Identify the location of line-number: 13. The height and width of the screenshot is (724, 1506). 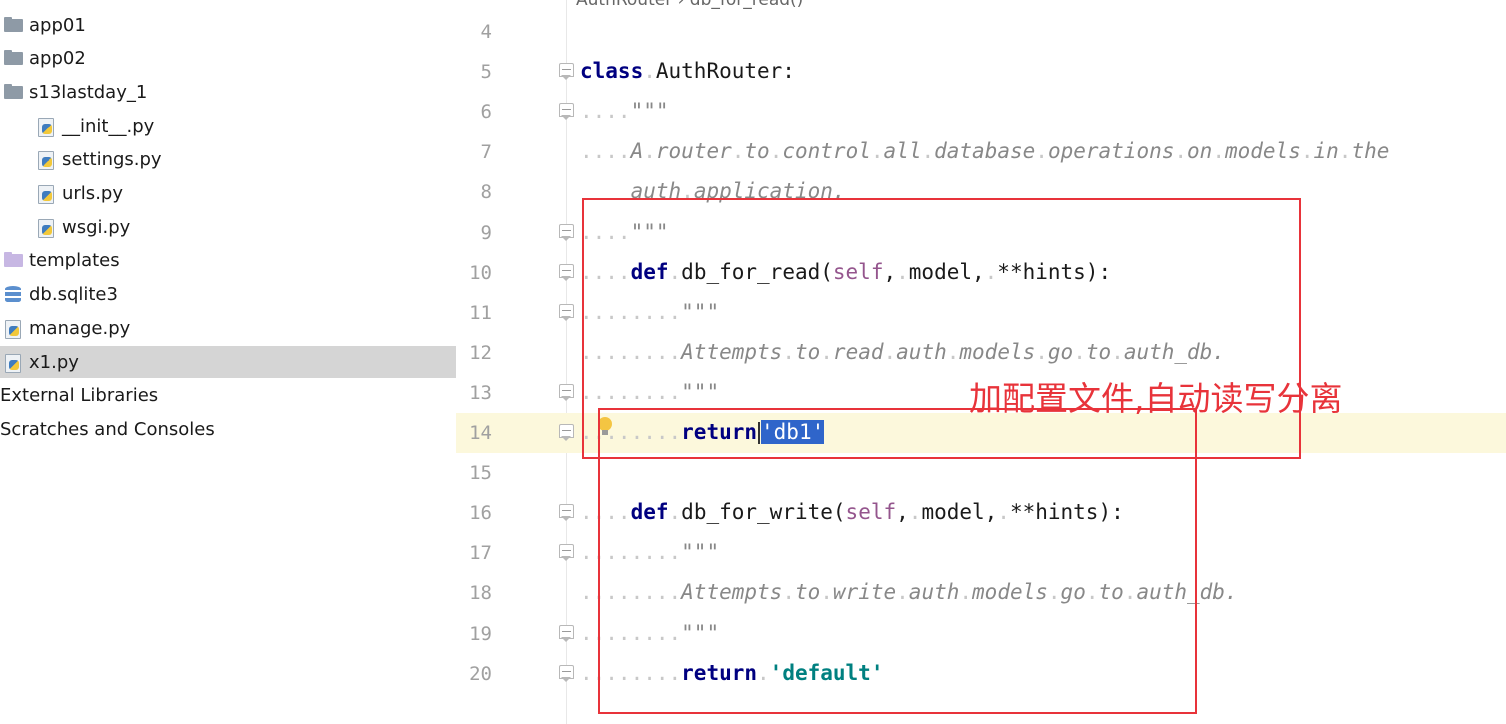
(474, 393).